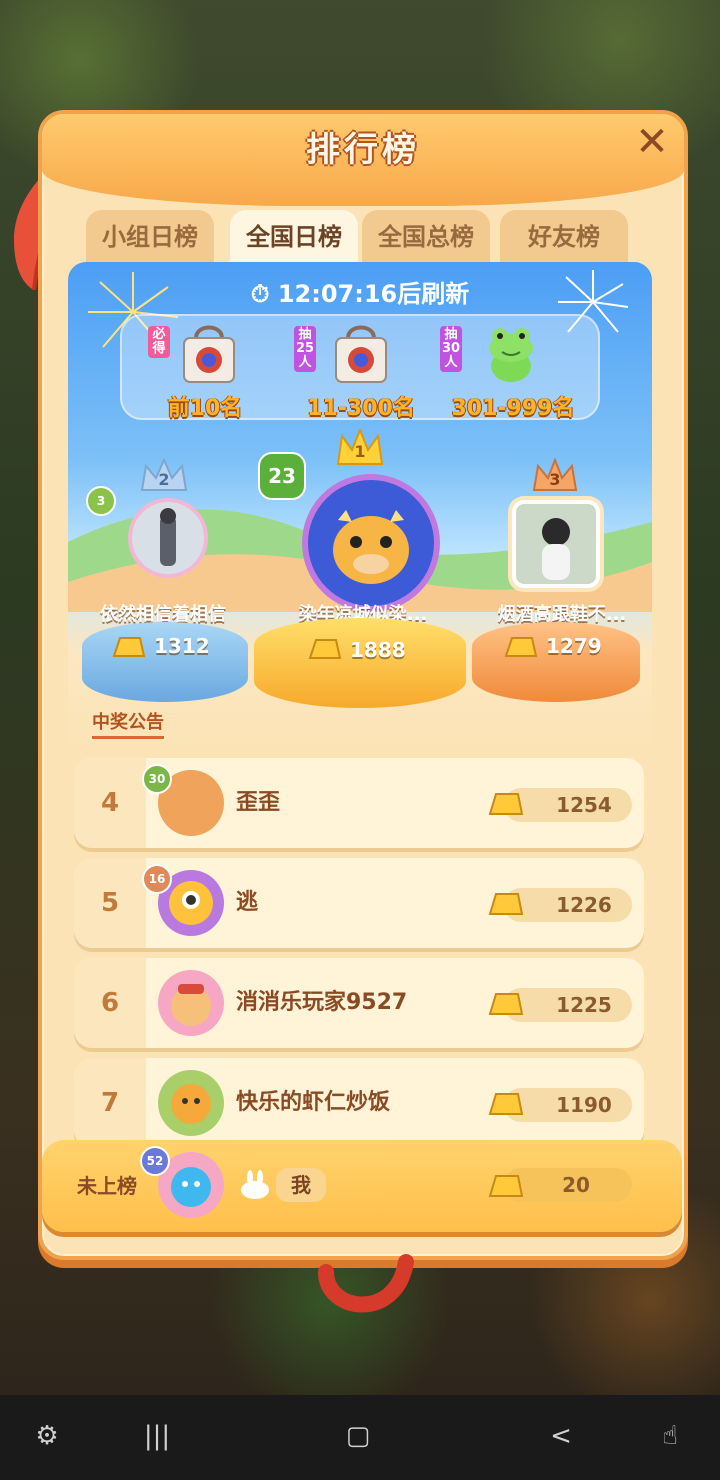 The height and width of the screenshot is (1480, 720). Describe the element at coordinates (282, 476) in the screenshot. I see `level-badge: 23` at that location.